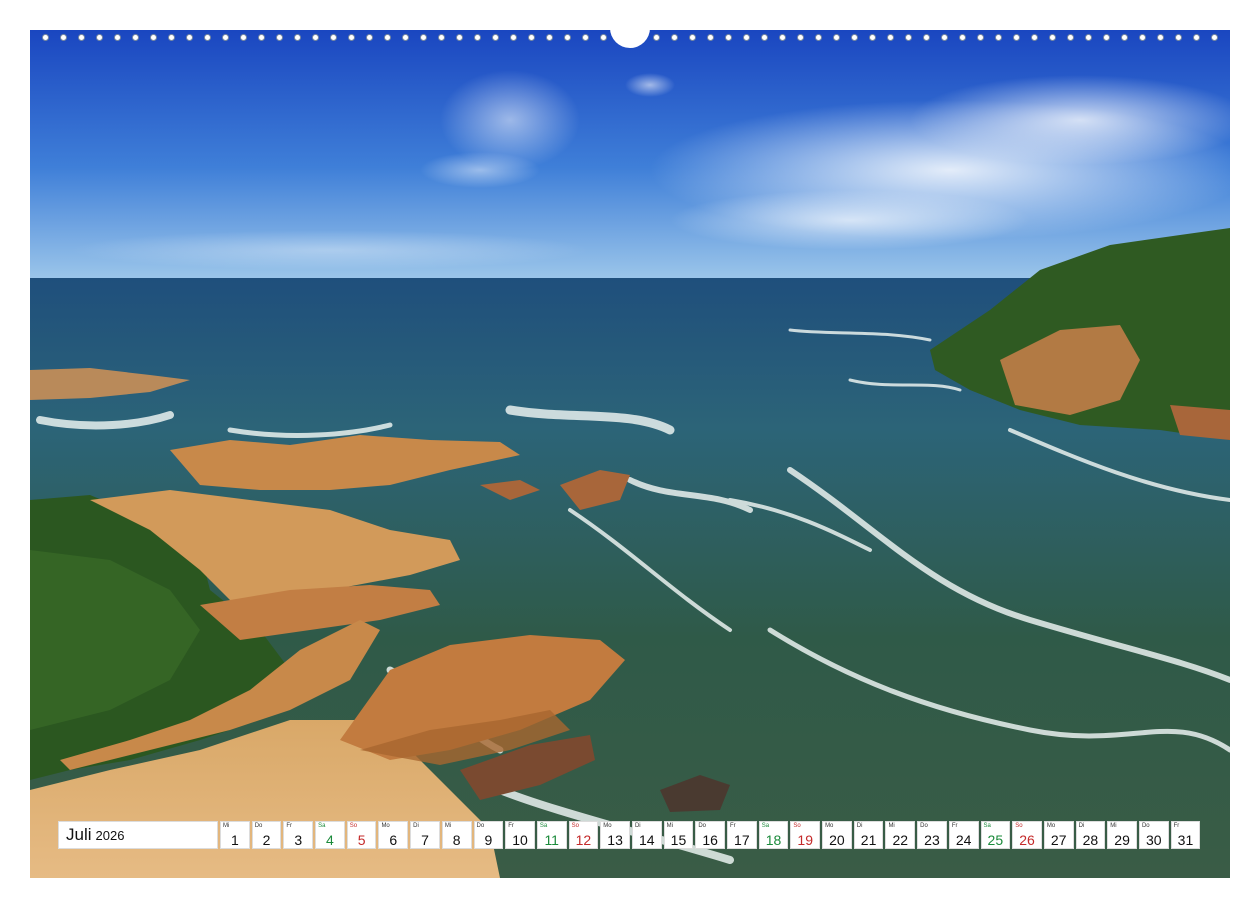 This screenshot has height=908, width=1260. I want to click on day-cell: Do 30, so click(1154, 835).